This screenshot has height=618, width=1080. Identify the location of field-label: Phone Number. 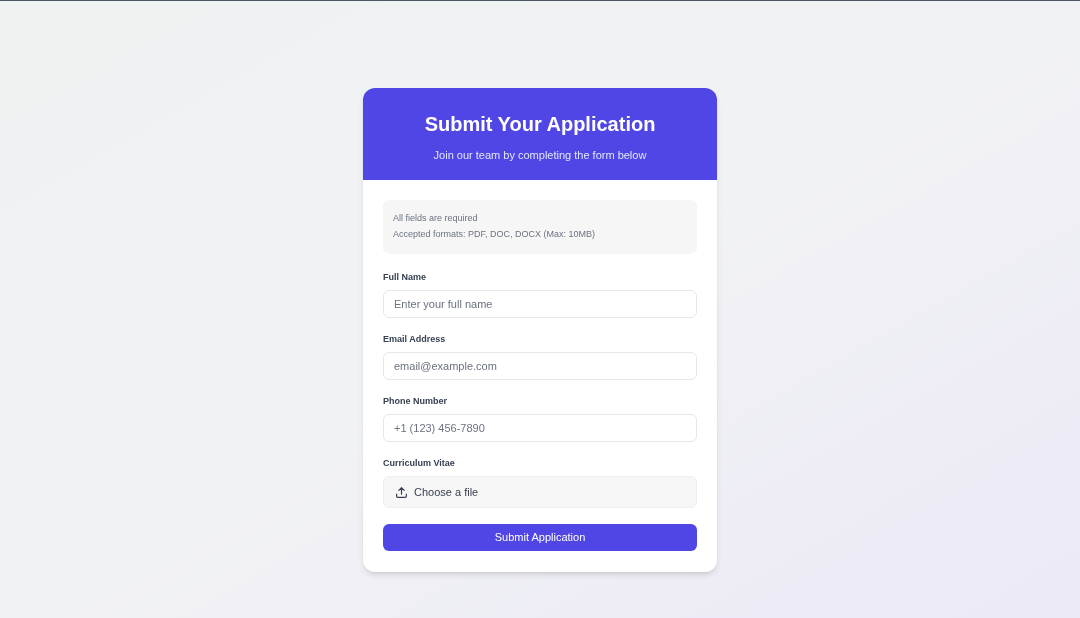
(415, 401).